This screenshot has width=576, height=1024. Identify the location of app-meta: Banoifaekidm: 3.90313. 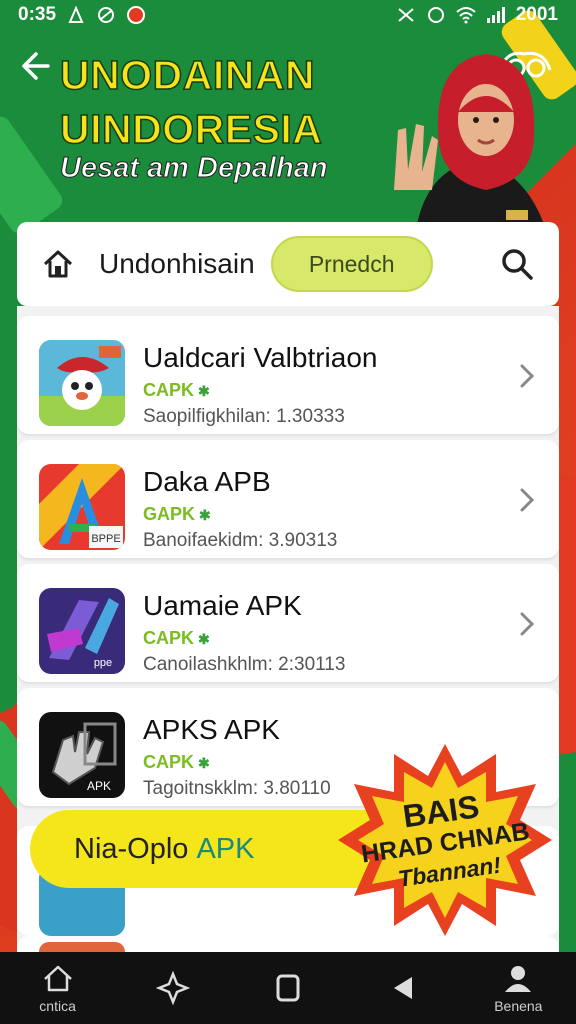
(240, 540).